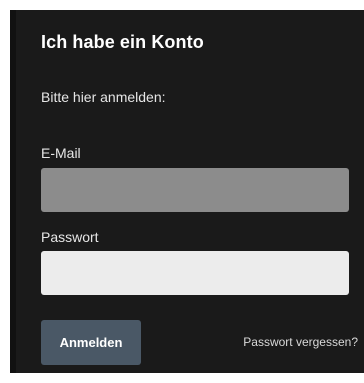 This screenshot has height=383, width=364. I want to click on password-field, so click(195, 273).